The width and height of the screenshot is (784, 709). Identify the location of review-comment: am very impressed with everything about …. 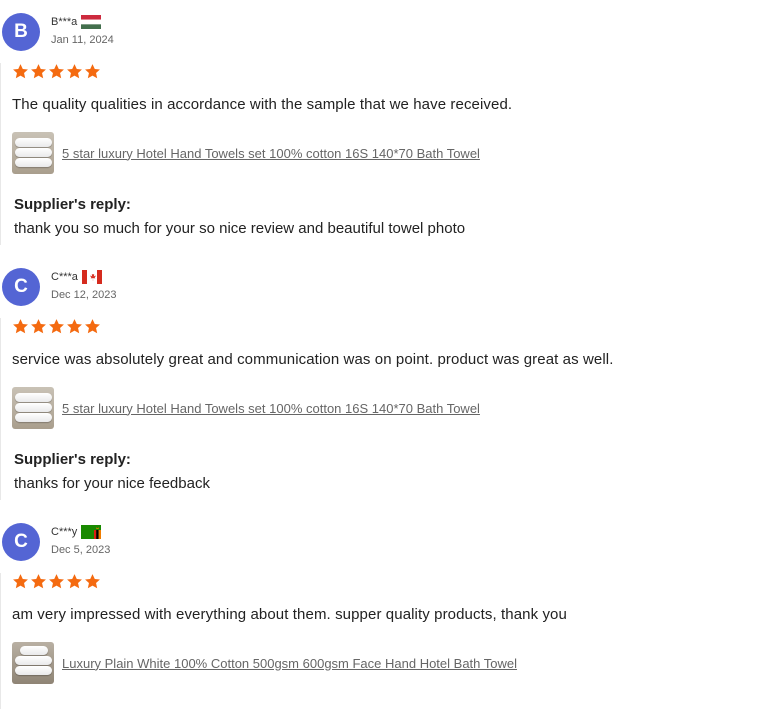
(289, 614).